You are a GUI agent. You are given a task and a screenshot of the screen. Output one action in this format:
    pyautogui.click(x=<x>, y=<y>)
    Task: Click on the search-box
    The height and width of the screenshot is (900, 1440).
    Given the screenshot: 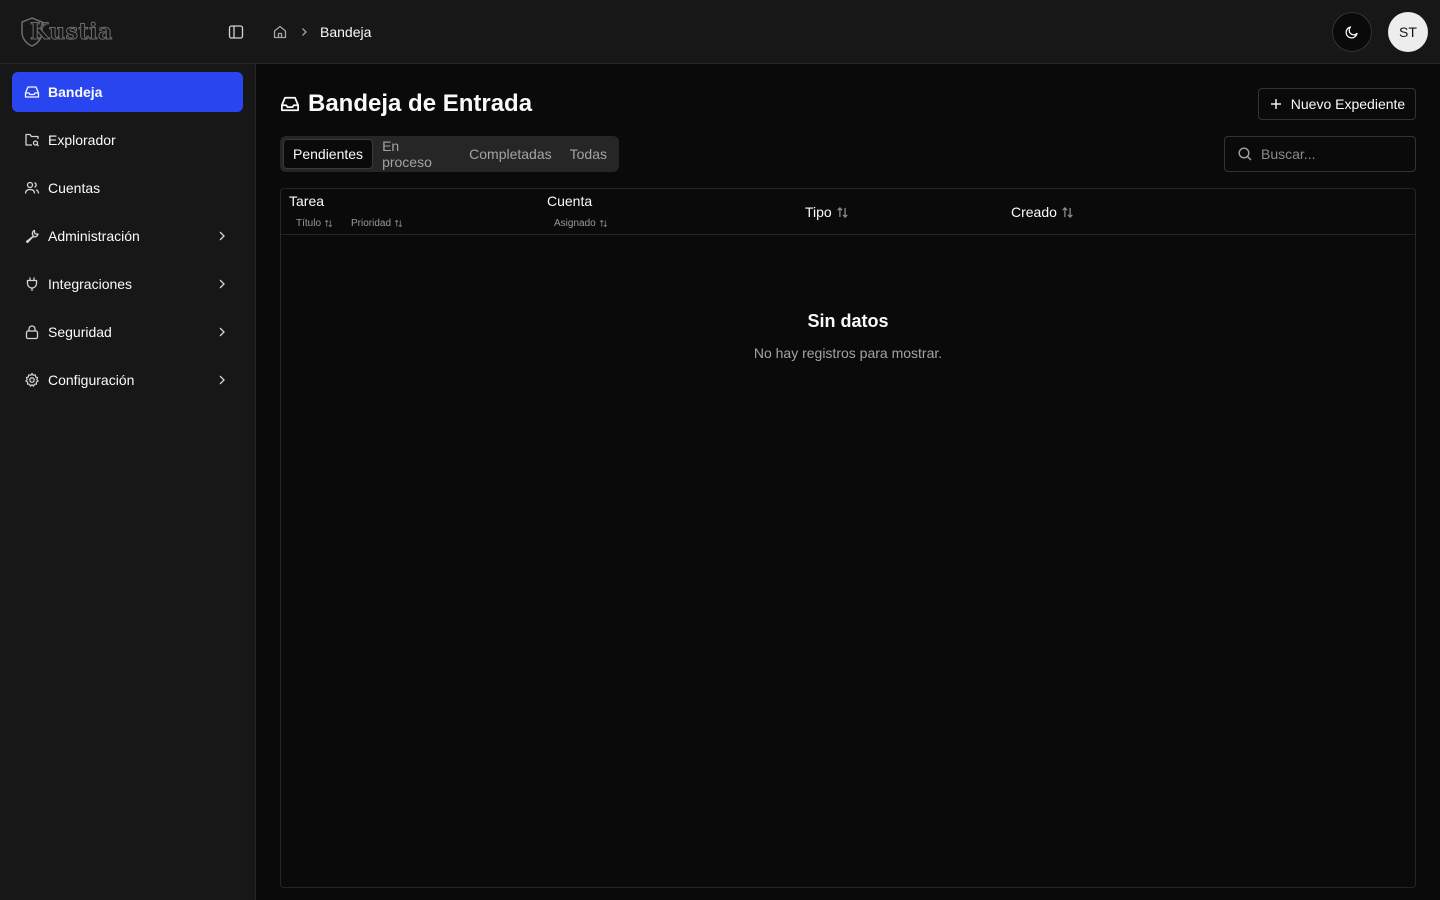 What is the action you would take?
    pyautogui.click(x=1320, y=154)
    